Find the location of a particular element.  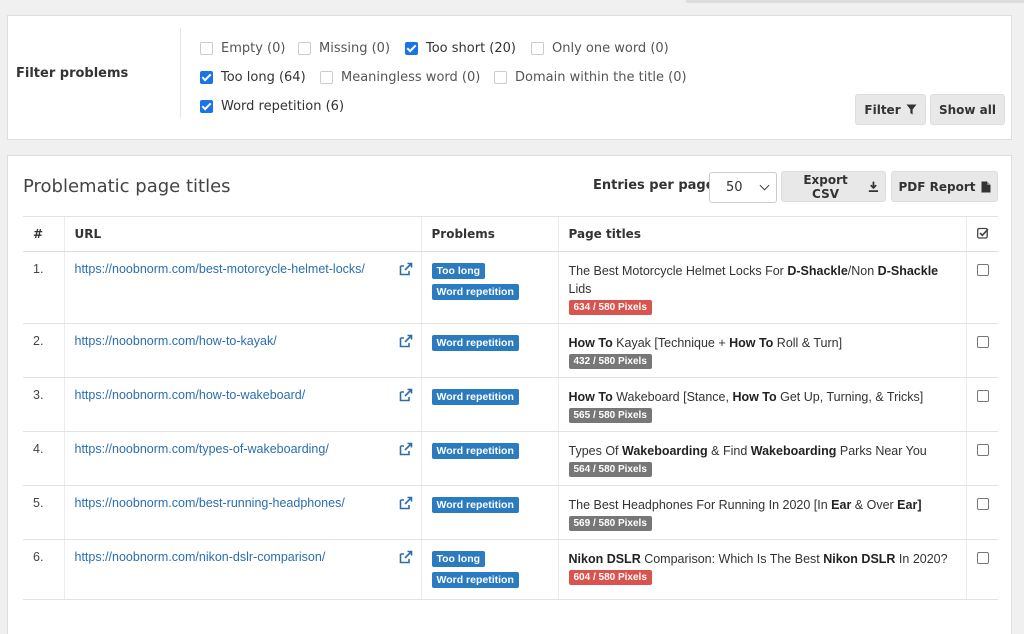

filter-option-word-repetition: Word repetition (6) is located at coordinates (272, 106).